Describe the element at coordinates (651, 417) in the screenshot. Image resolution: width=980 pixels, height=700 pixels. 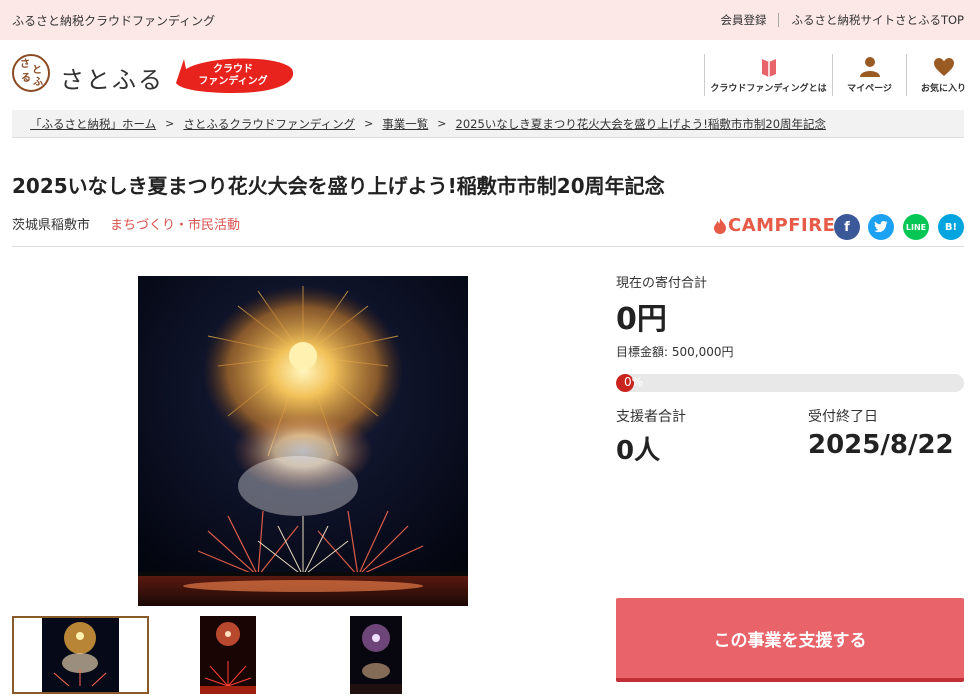
I see `supporters-label: 支援者合計` at that location.